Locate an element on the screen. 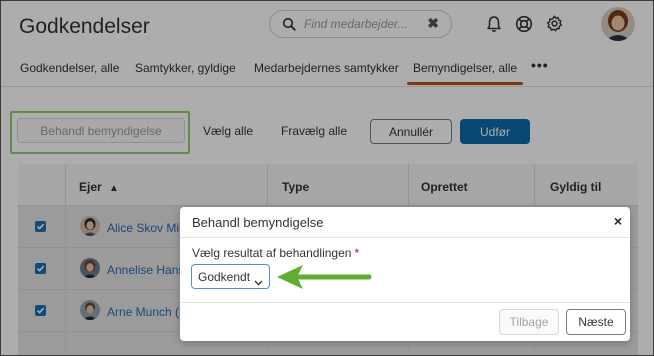 This screenshot has width=654, height=356. dialog-title: Behandl bemyndigelse is located at coordinates (258, 222).